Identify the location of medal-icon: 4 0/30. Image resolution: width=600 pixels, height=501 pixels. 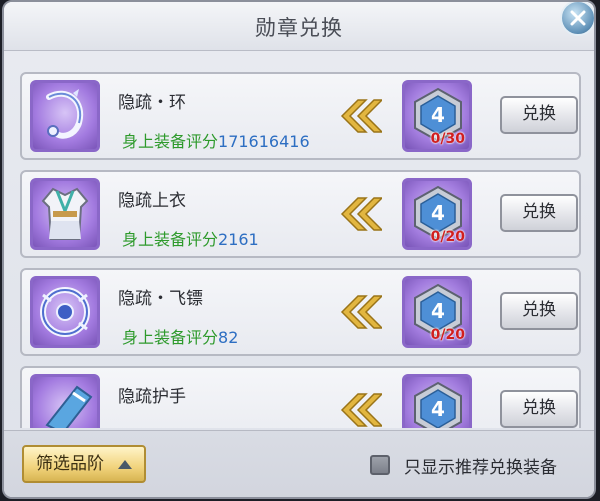
(437, 116).